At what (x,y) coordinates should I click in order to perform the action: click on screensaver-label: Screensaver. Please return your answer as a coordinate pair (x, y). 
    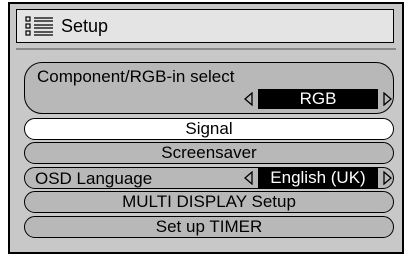
    Looking at the image, I should click on (209, 152).